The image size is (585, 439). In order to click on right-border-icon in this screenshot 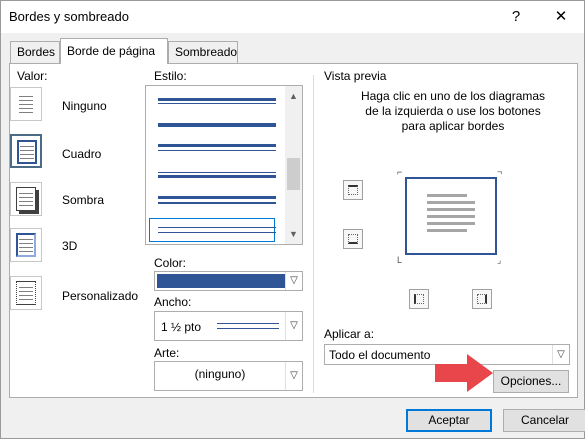, I will do `click(482, 299)`.